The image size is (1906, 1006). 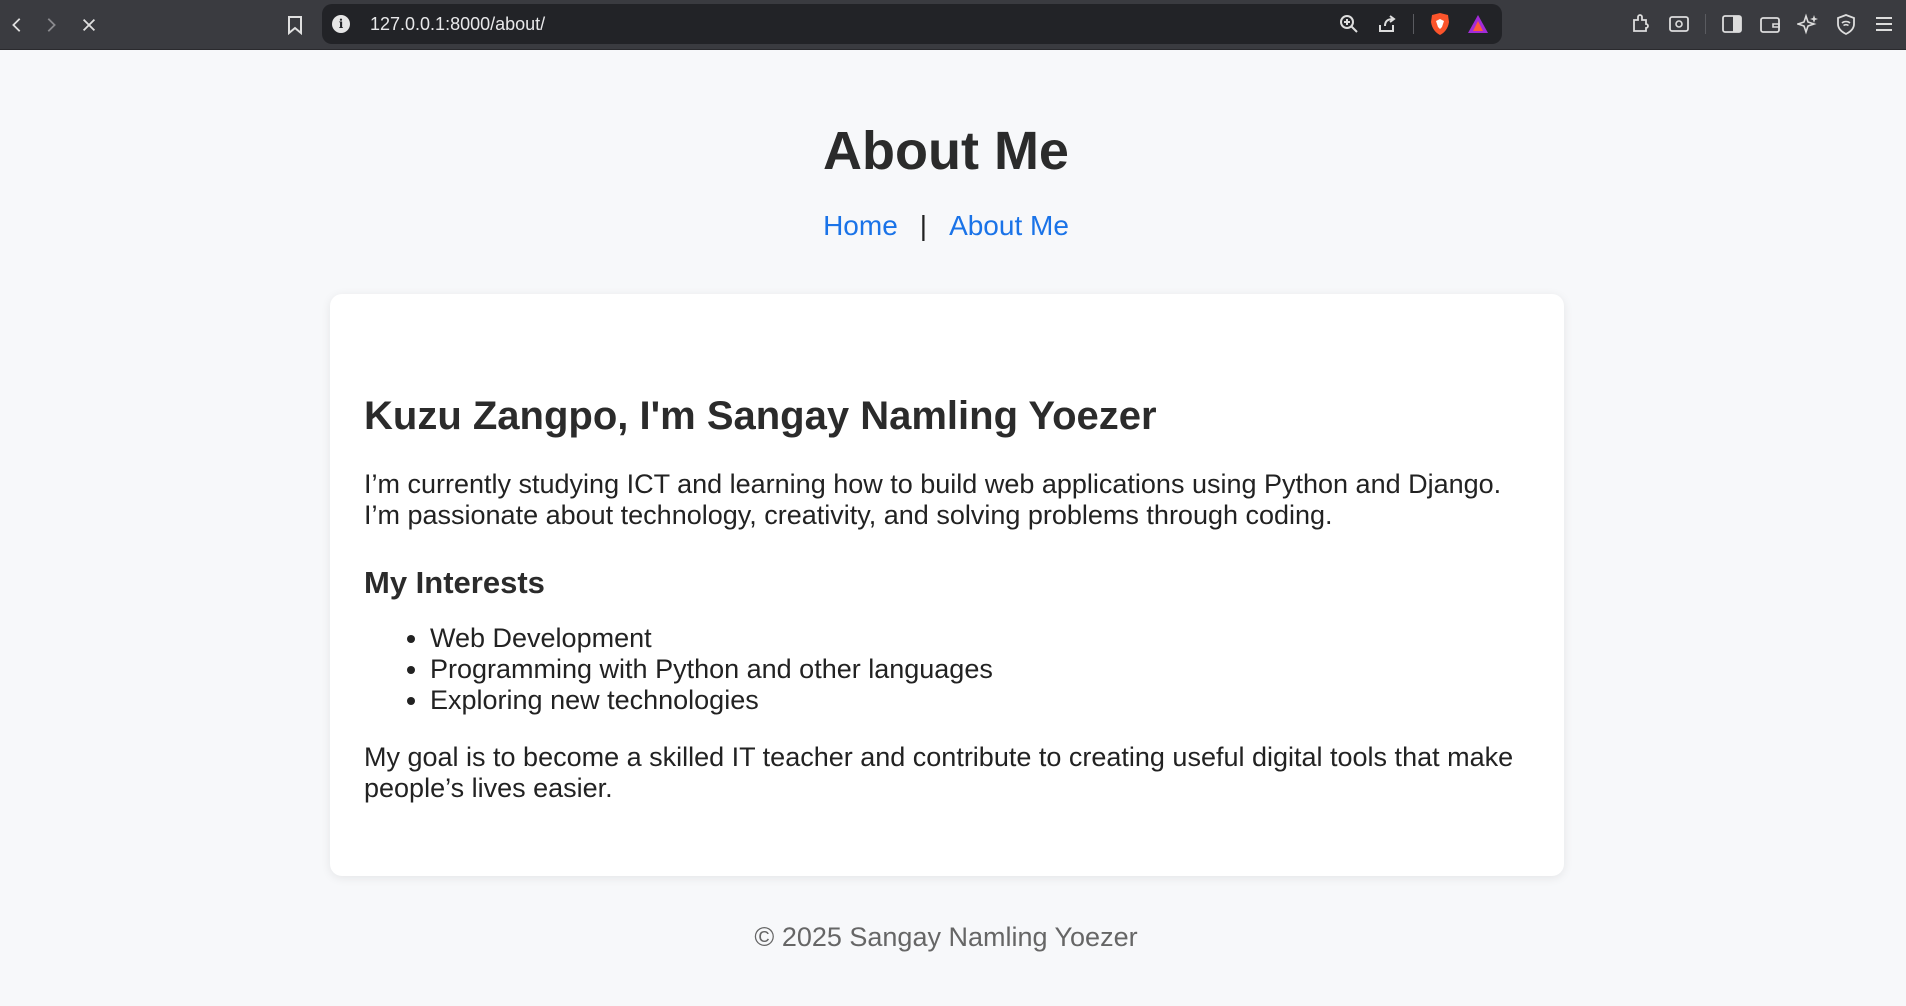 I want to click on greeting-heading: Kuzu Zangpo, I'm Sangay Namling Yoezer, so click(x=760, y=416).